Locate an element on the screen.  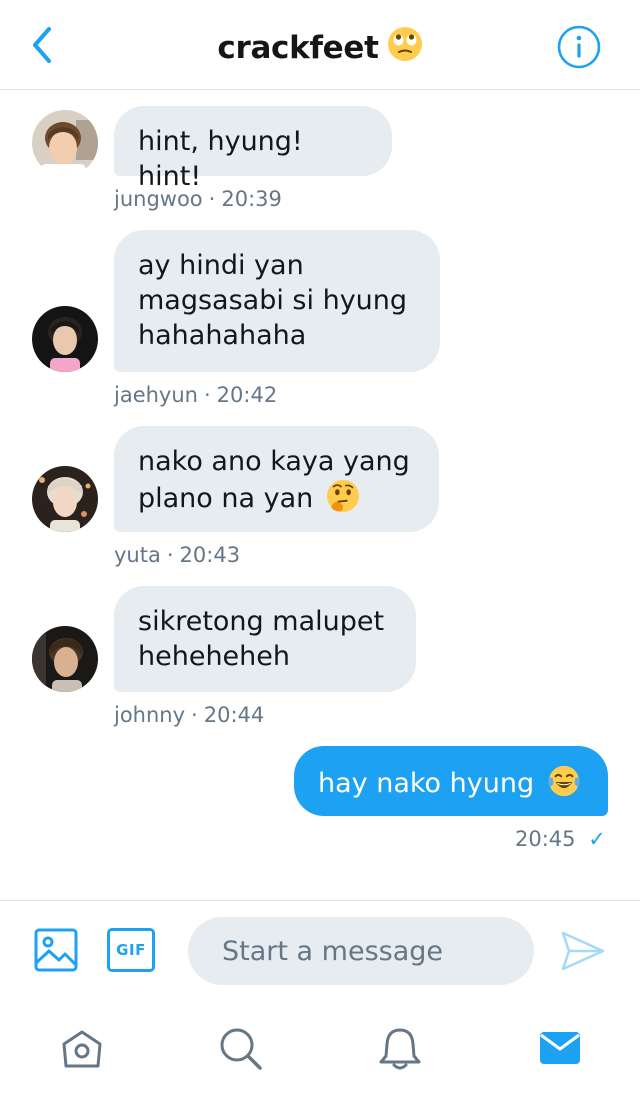
message-meta: jungwoo · 20:39 is located at coordinates (198, 199).